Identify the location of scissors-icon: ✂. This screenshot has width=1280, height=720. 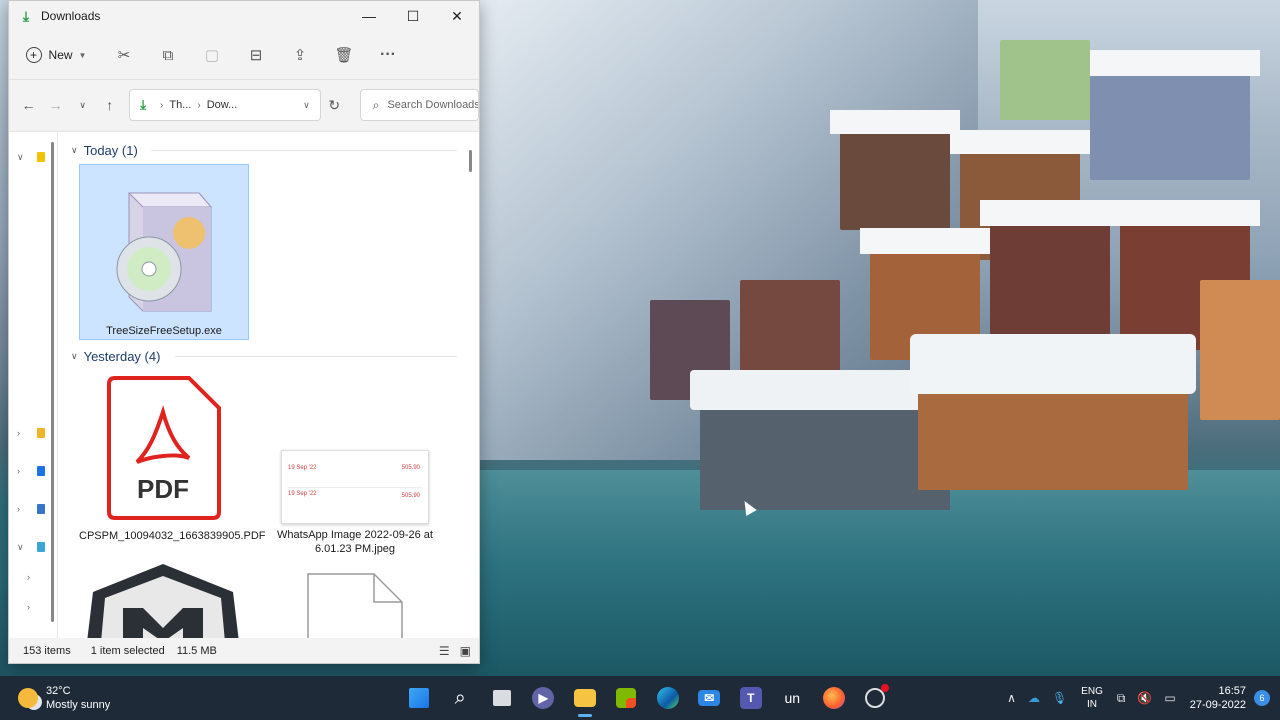
(124, 55).